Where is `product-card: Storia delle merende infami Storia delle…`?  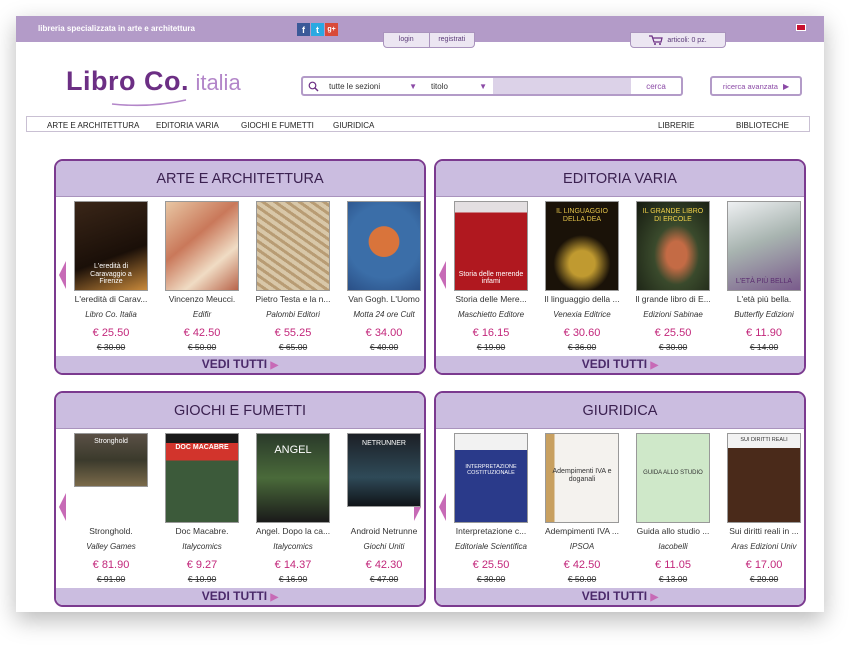
product-card: Storia delle merende infami Storia delle… is located at coordinates (491, 276).